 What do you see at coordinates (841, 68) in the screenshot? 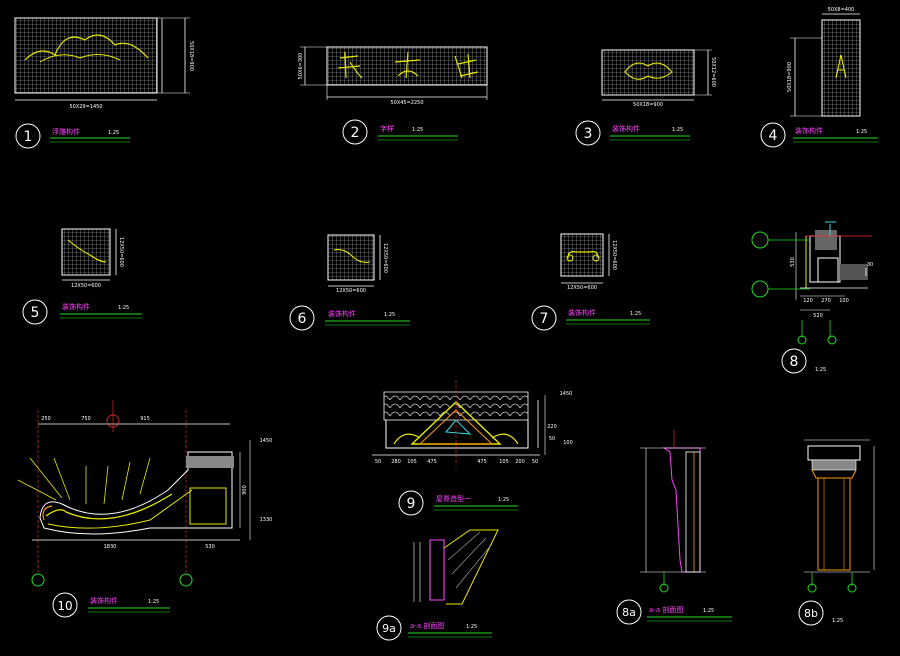
I see `detail-4-grid-panel` at bounding box center [841, 68].